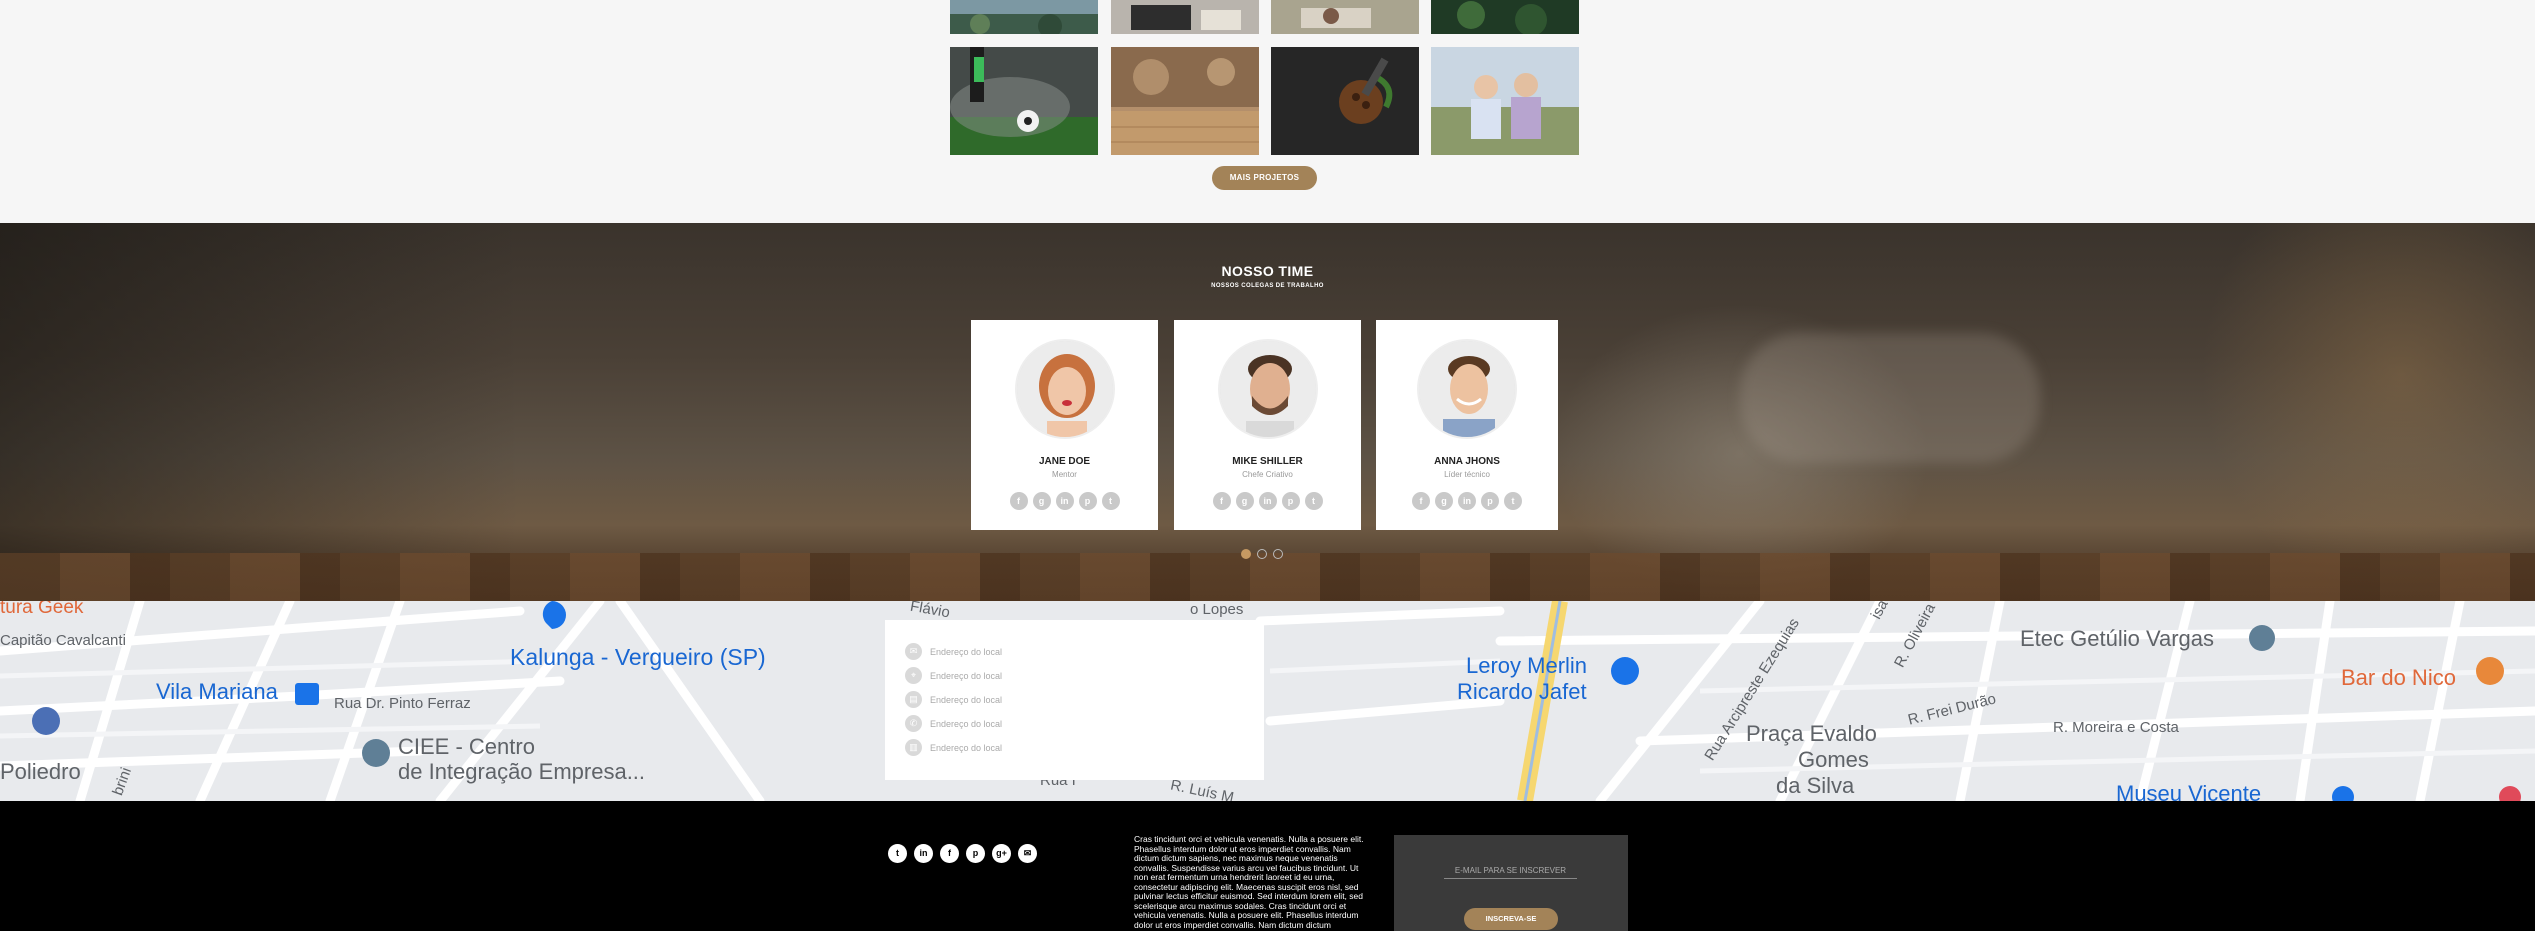  What do you see at coordinates (1811, 734) in the screenshot?
I see `map-place-label: Praça Evaldo` at bounding box center [1811, 734].